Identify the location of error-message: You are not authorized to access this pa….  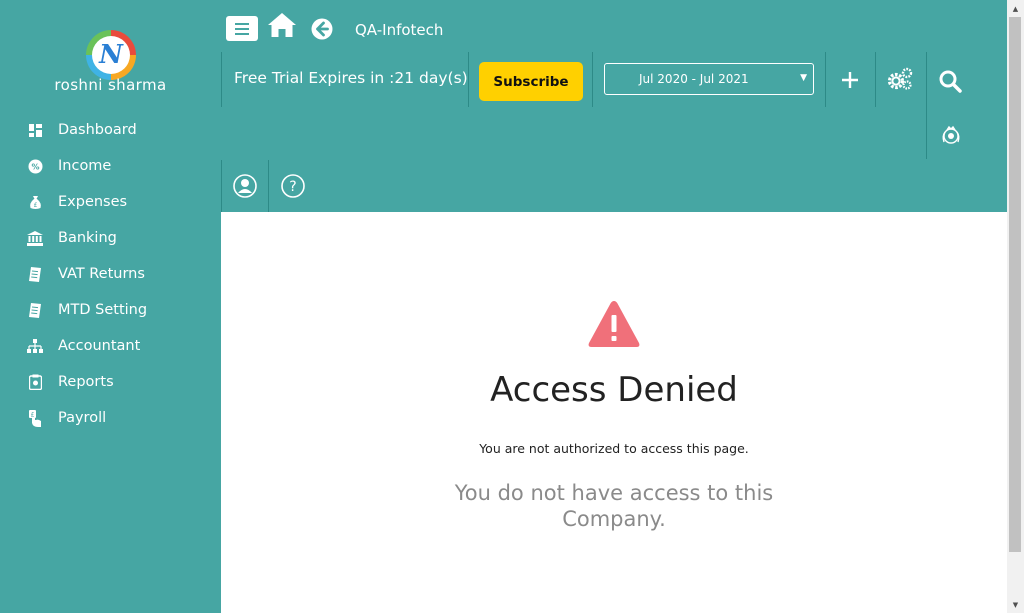
(614, 448).